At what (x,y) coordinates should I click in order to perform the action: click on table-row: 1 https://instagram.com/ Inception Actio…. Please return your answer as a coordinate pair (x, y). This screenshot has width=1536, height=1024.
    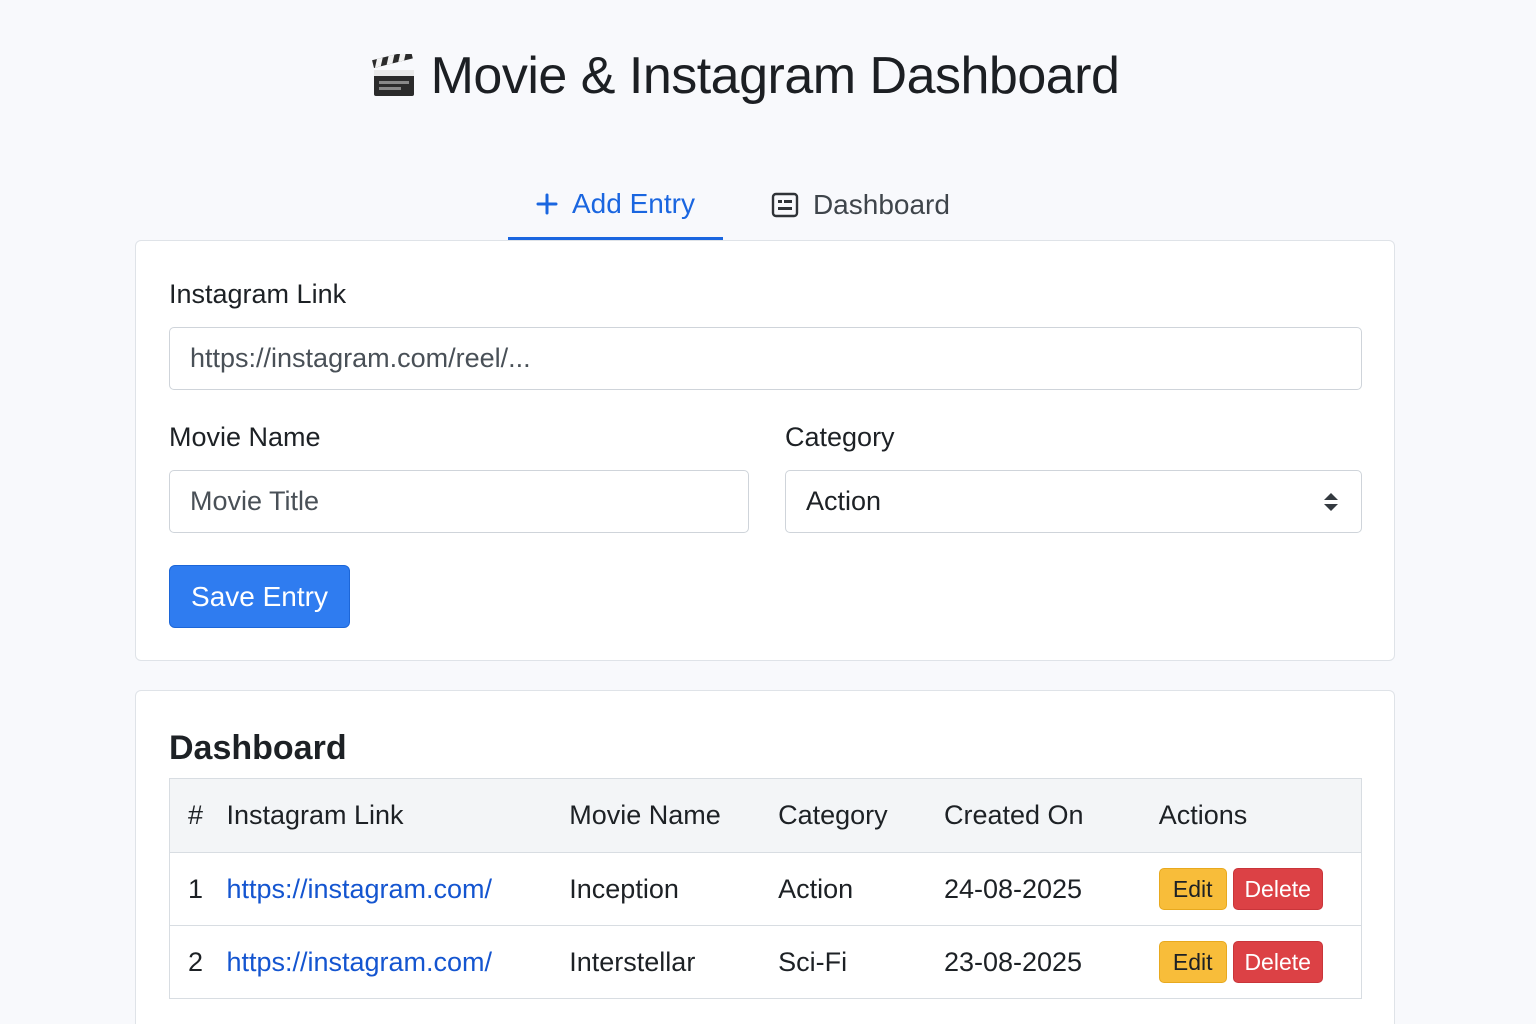
    Looking at the image, I should click on (765, 889).